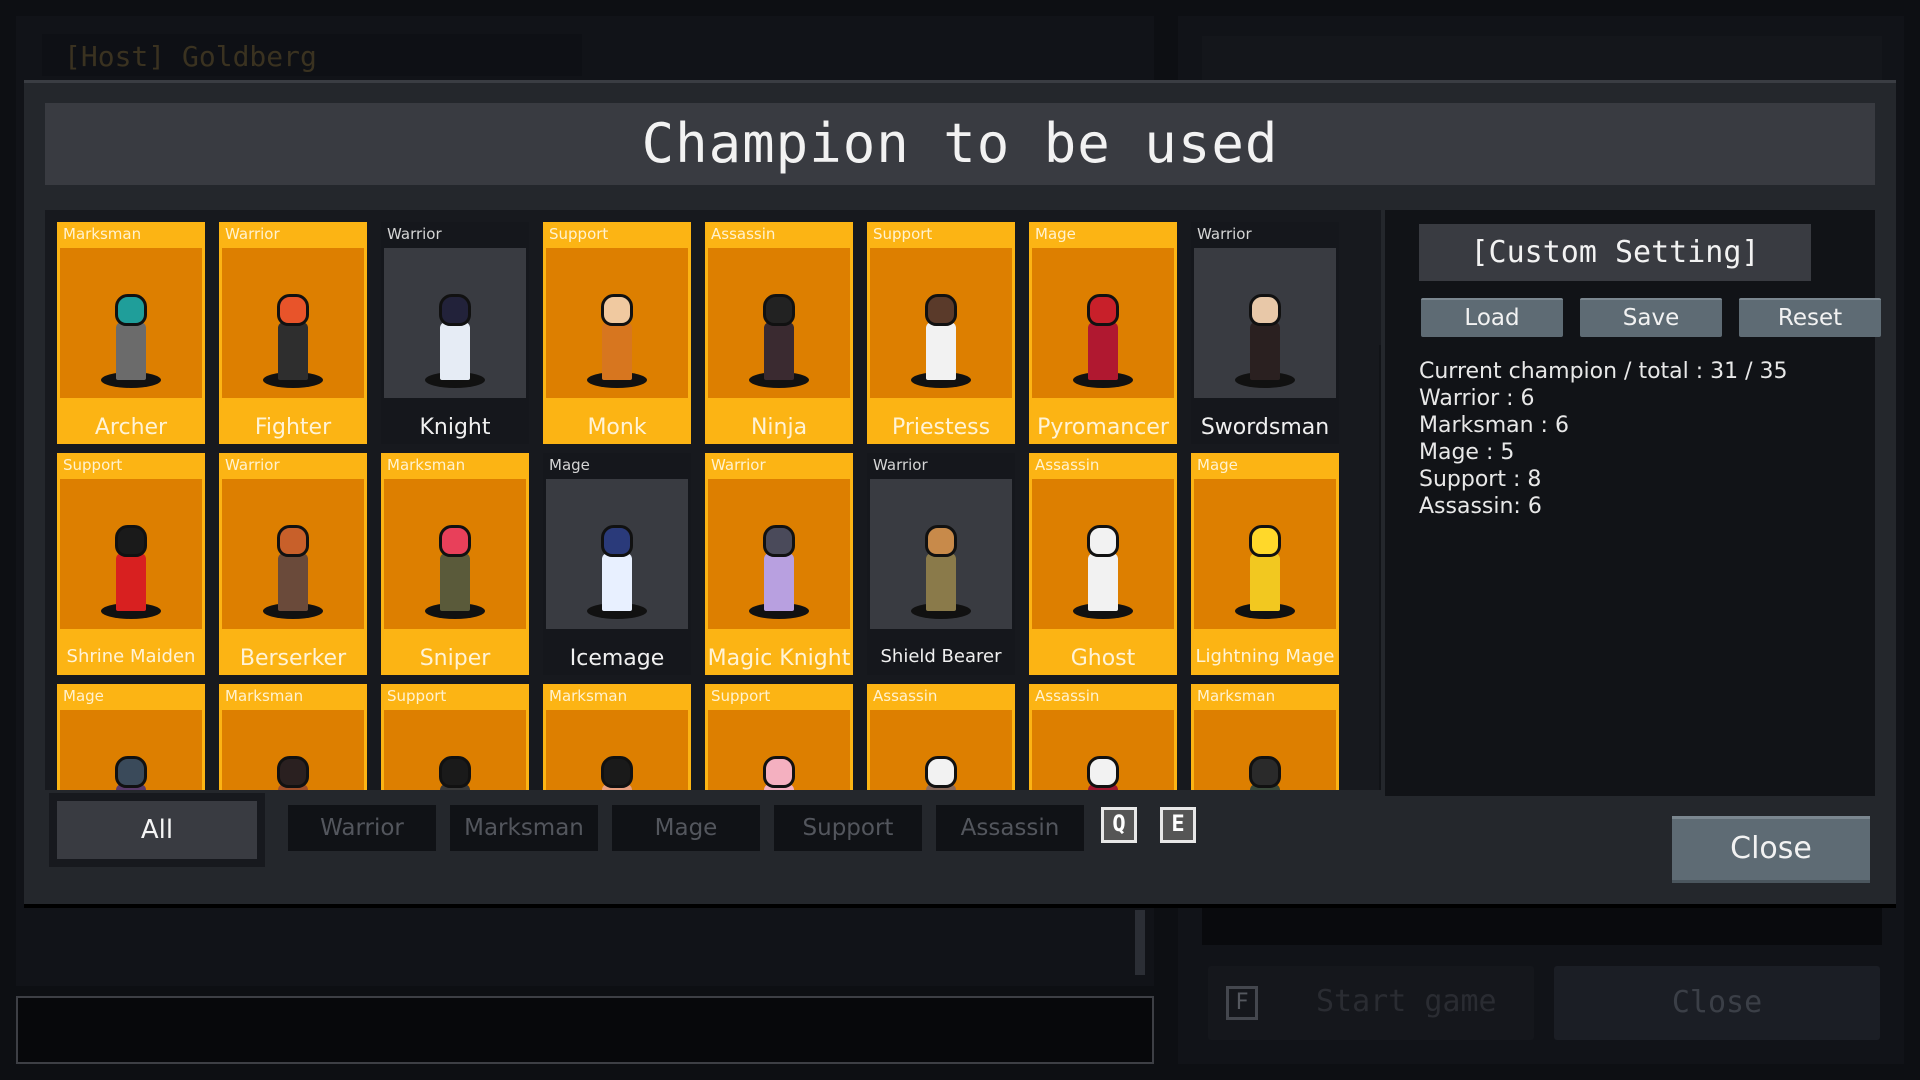 This screenshot has width=1920, height=1080. I want to click on save-button: Save, so click(1651, 317).